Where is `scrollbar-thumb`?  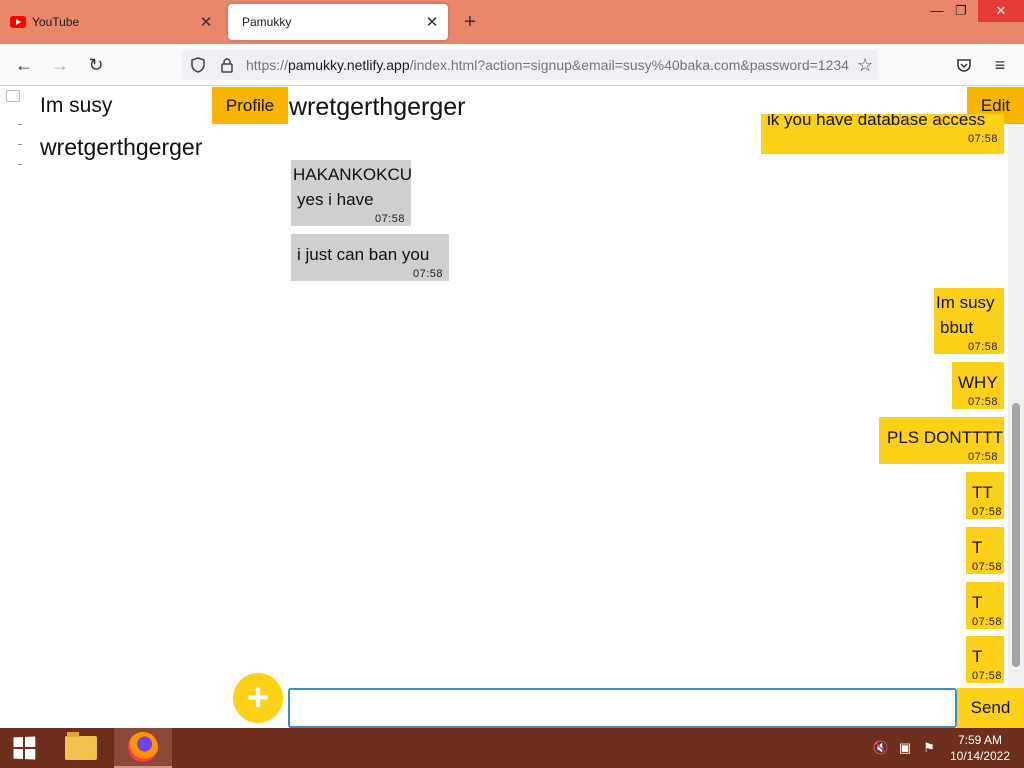
scrollbar-thumb is located at coordinates (1016, 535).